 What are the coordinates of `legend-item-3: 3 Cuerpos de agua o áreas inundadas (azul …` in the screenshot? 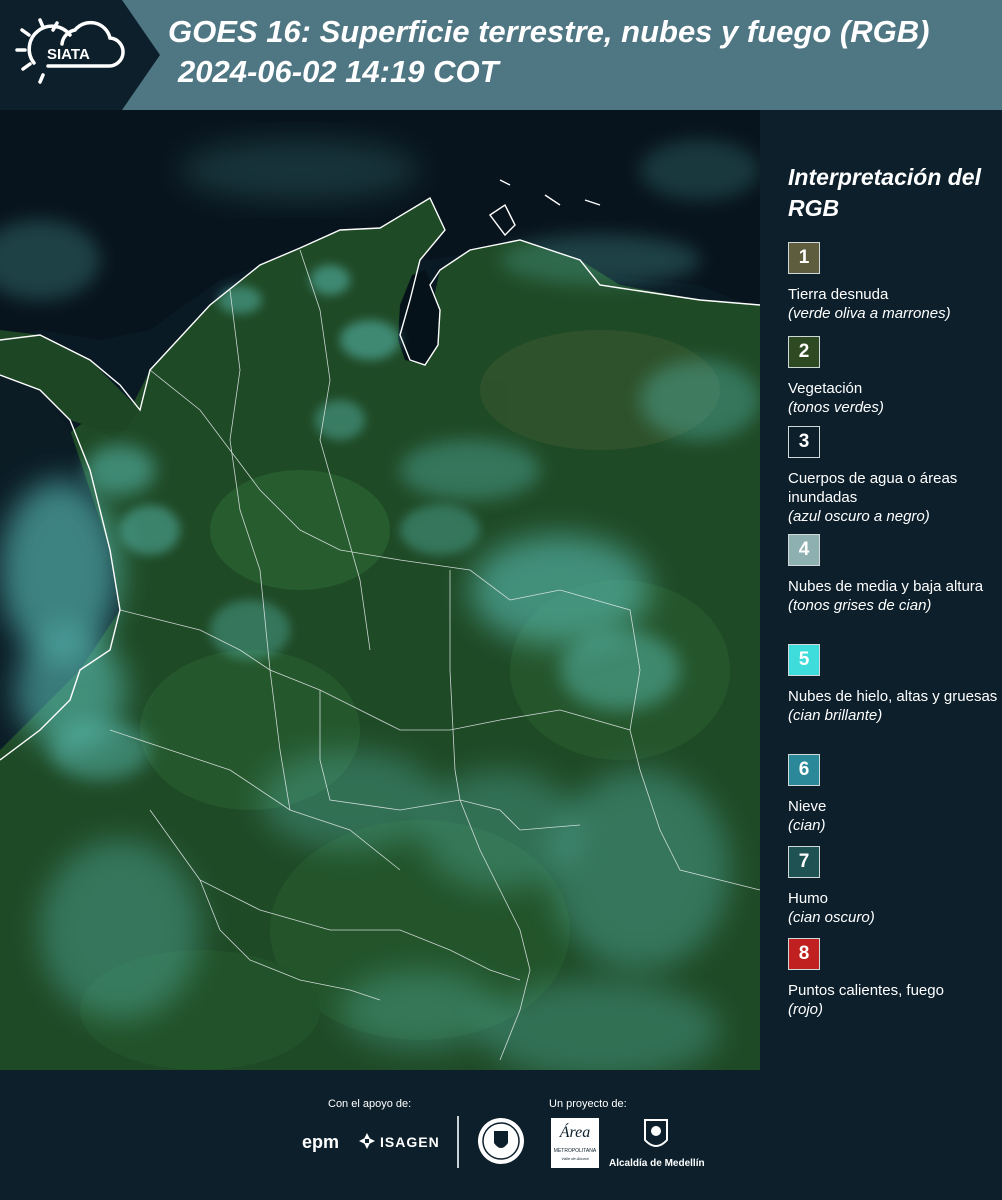 It's located at (893, 476).